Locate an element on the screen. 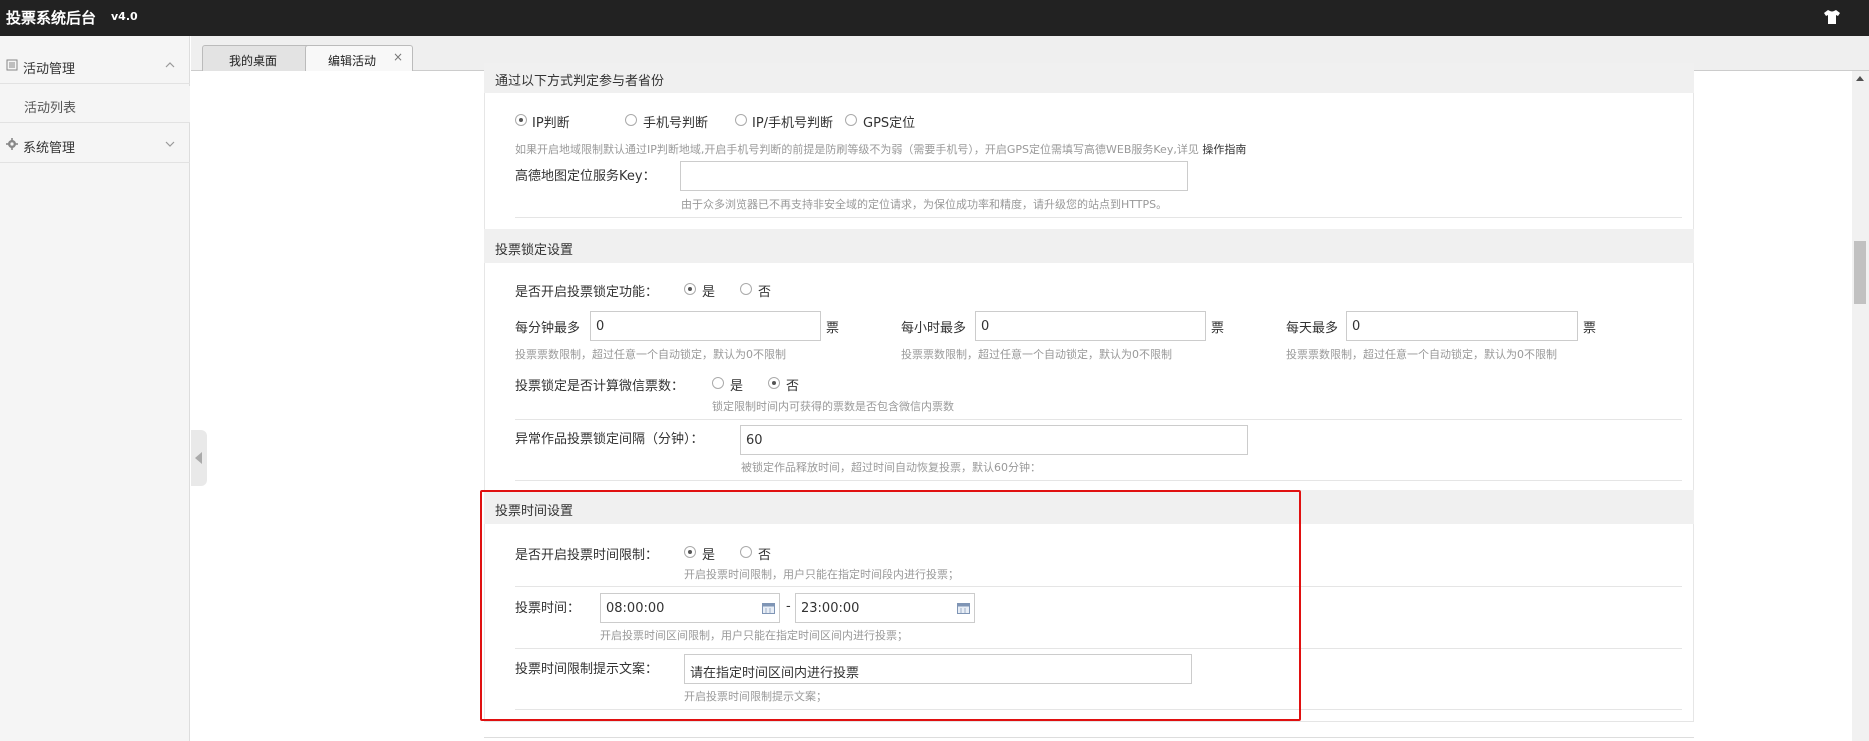 Image resolution: width=1869 pixels, height=741 pixels. tab-label: 我的桌面 is located at coordinates (253, 61).